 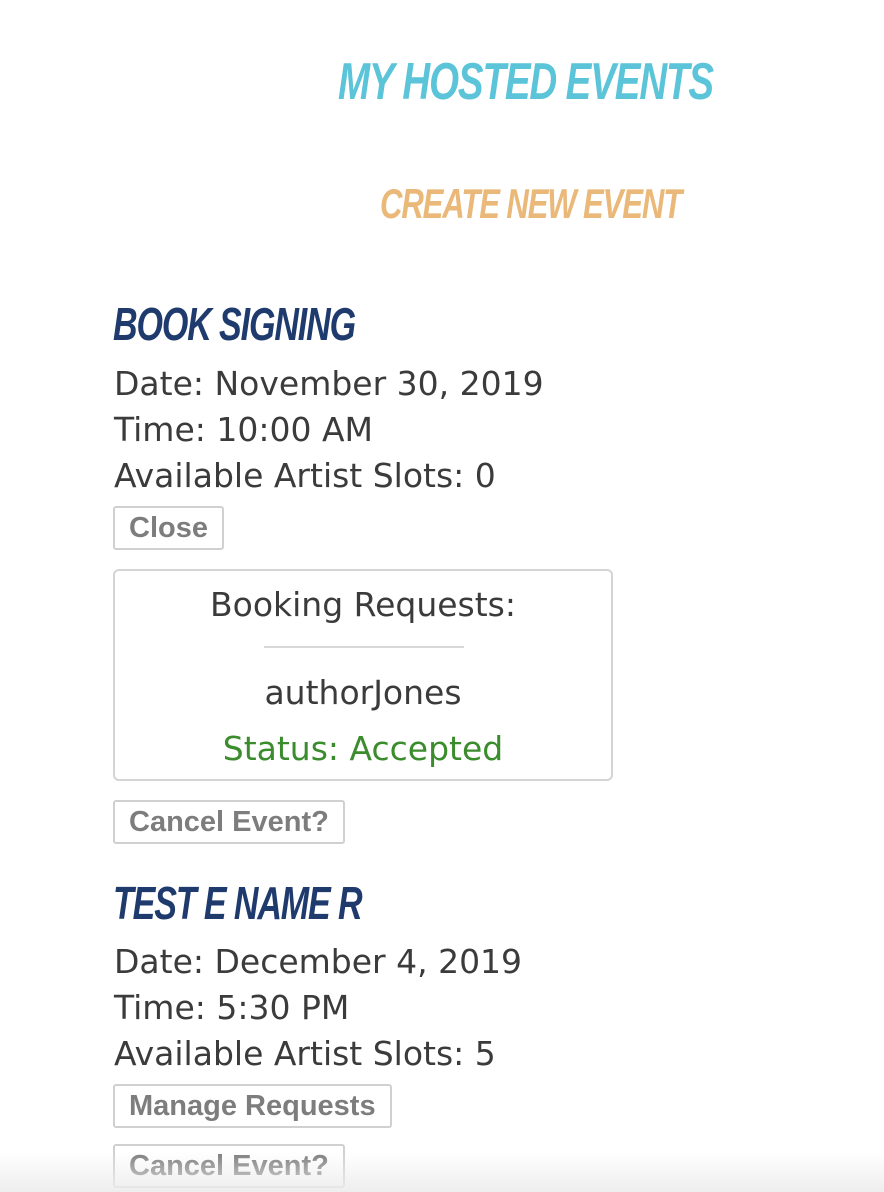 What do you see at coordinates (318, 961) in the screenshot?
I see `event-date: Date: December 4, 2019` at bounding box center [318, 961].